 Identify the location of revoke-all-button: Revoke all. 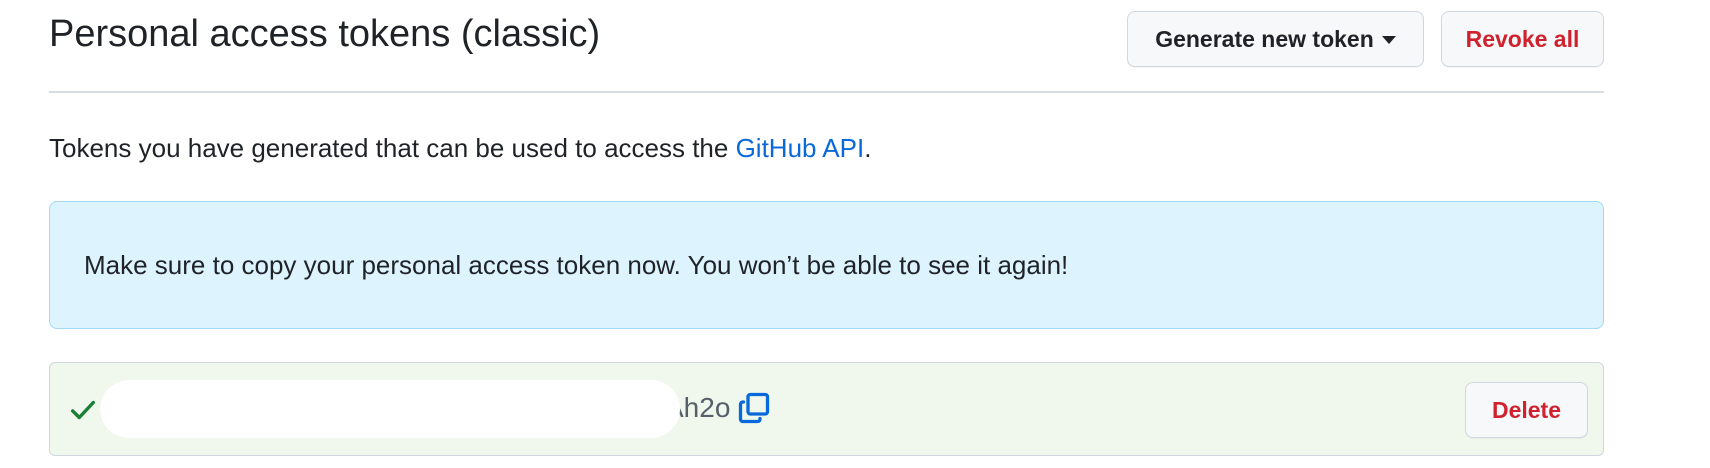
(1522, 39).